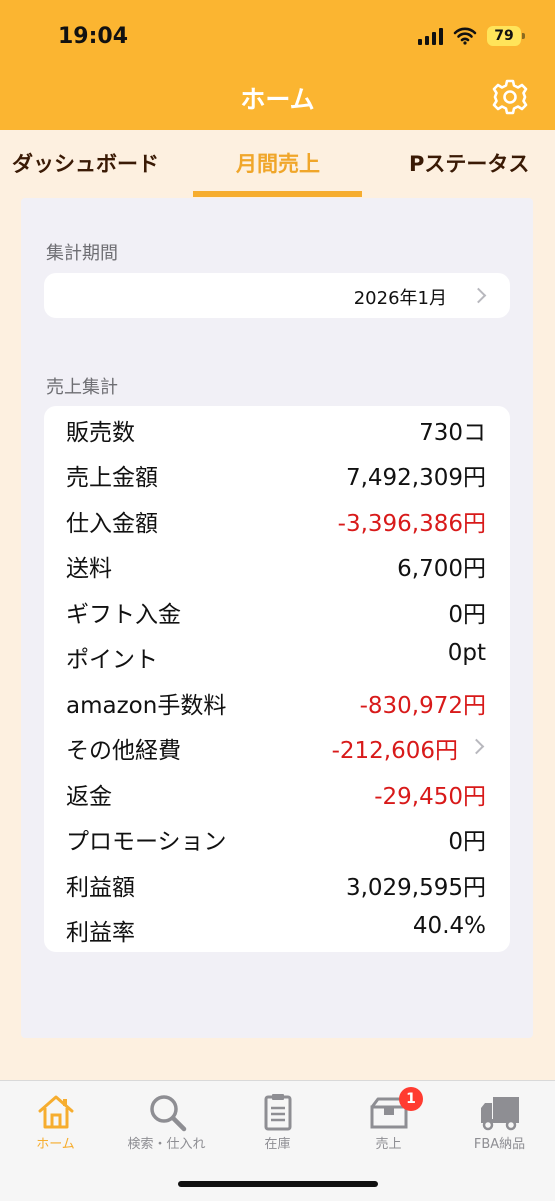  What do you see at coordinates (112, 660) in the screenshot?
I see `row-label: ポイント` at bounding box center [112, 660].